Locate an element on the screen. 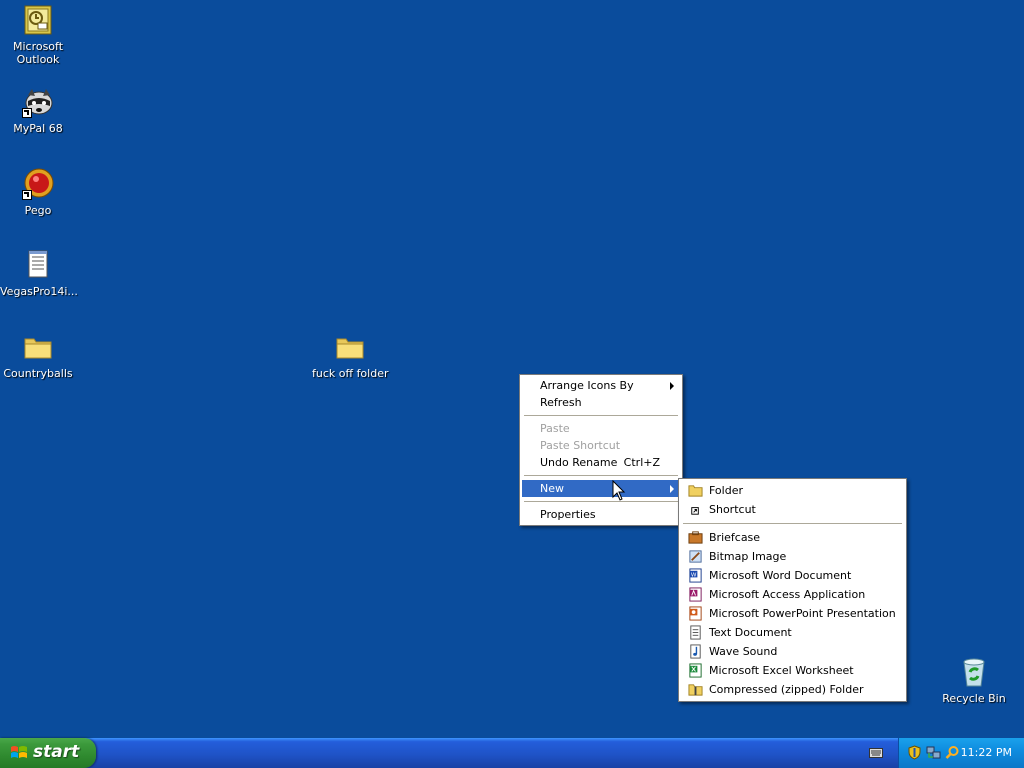 This screenshot has width=1024, height=768. menu-item-label: Undo Rename is located at coordinates (579, 462).